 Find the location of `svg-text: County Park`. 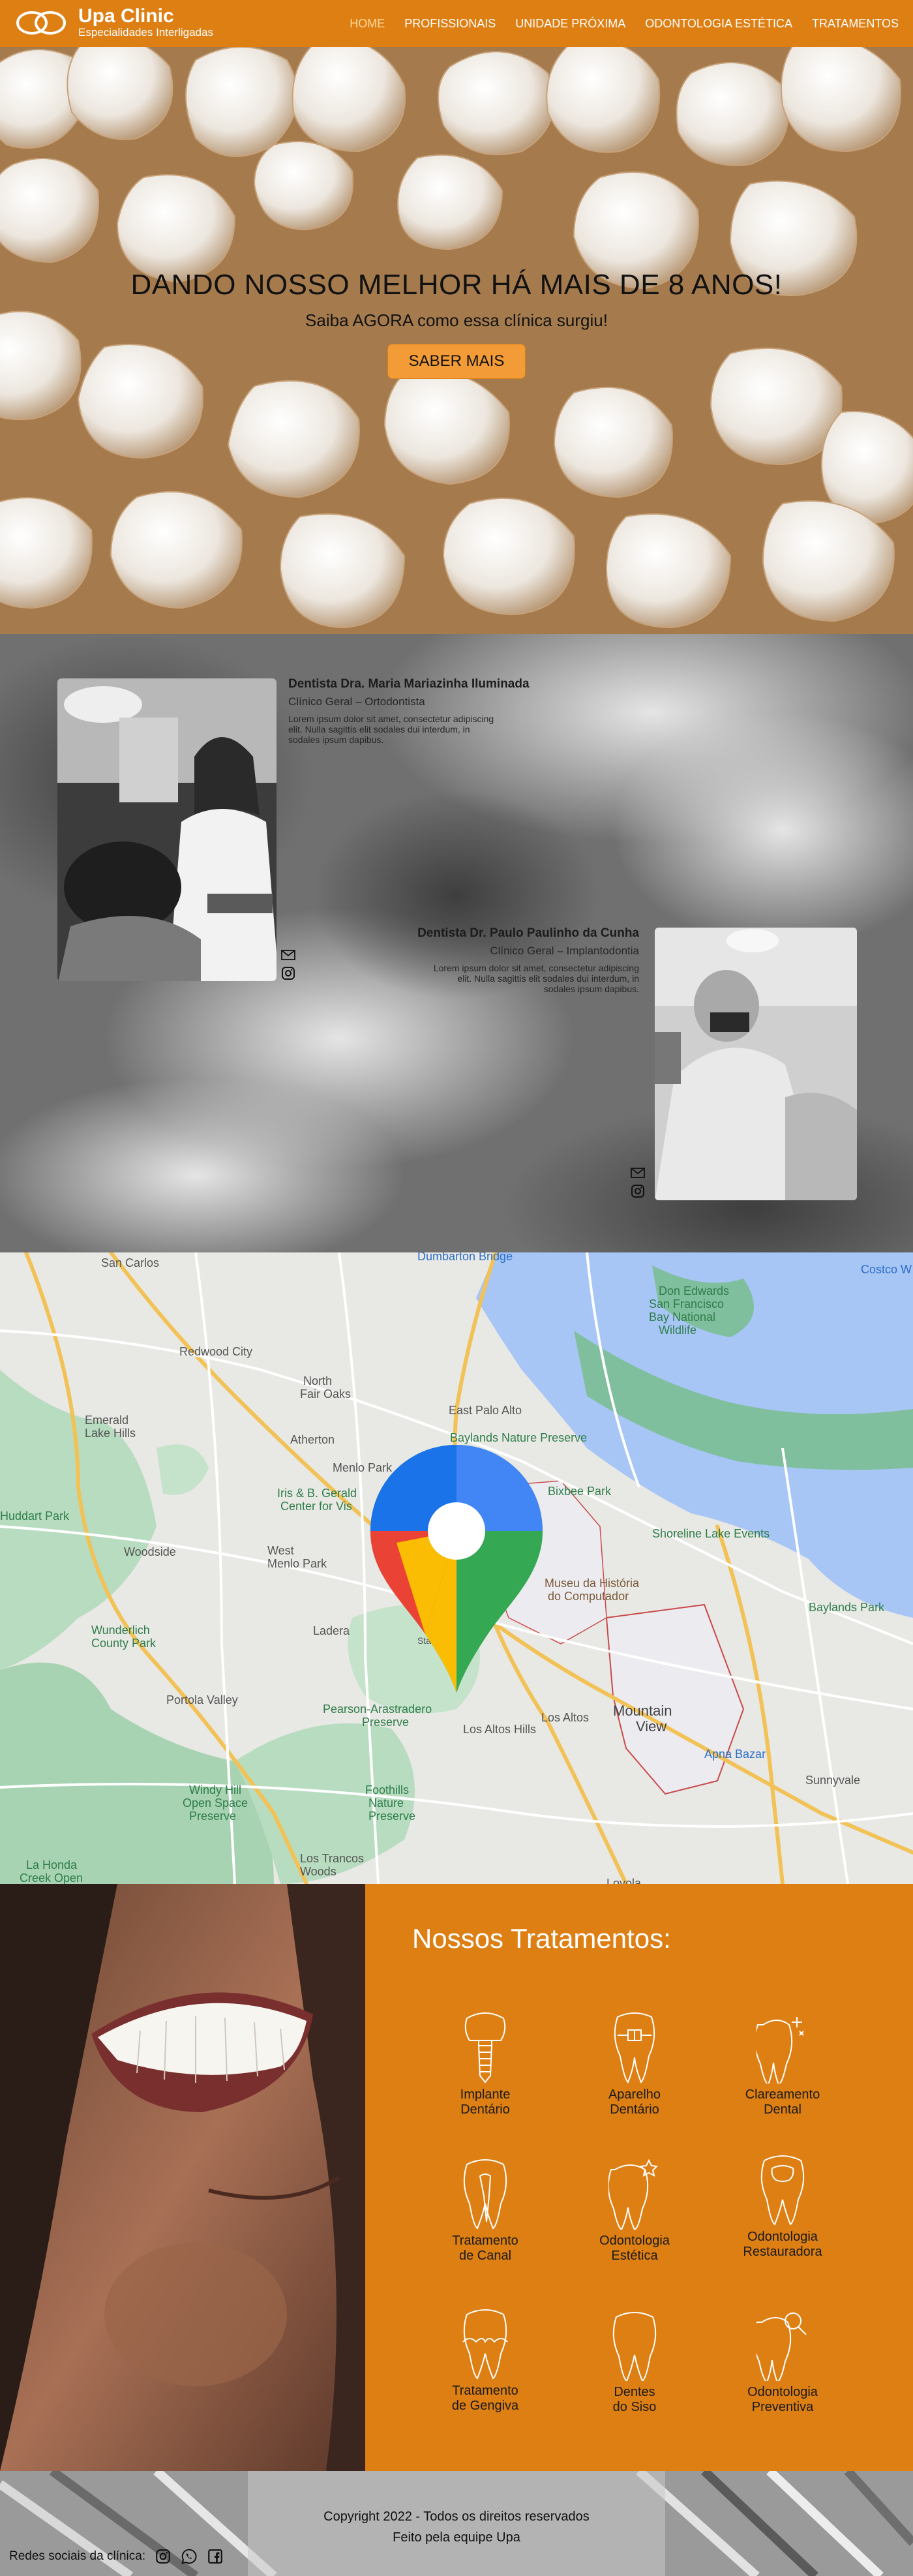

svg-text: County Park is located at coordinates (124, 1644).